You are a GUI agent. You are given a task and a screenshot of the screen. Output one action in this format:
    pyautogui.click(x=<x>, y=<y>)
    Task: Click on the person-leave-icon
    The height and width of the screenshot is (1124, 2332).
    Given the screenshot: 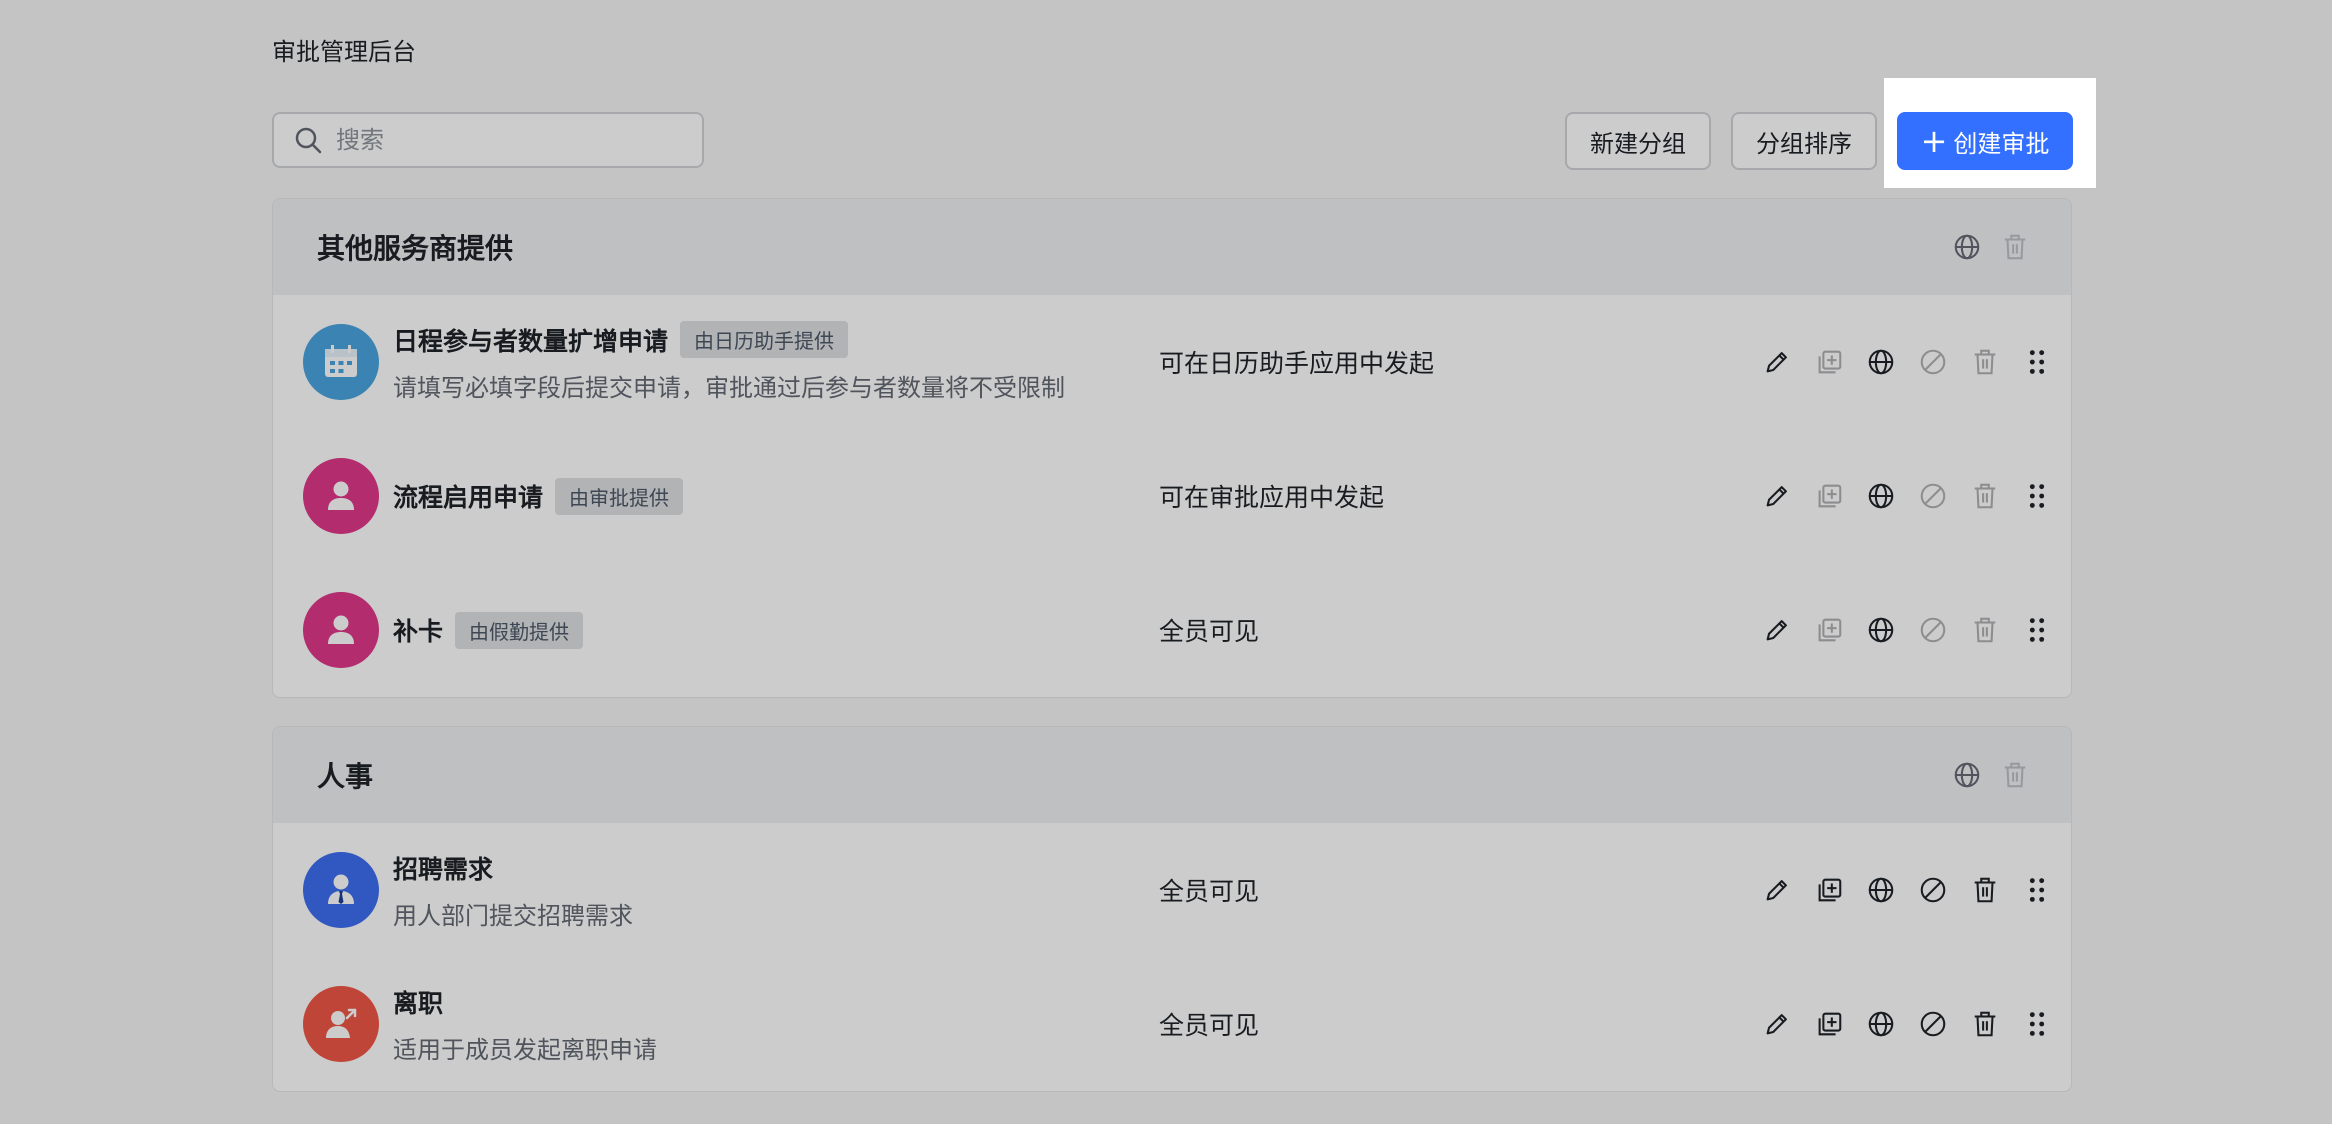 What is the action you would take?
    pyautogui.click(x=341, y=1024)
    